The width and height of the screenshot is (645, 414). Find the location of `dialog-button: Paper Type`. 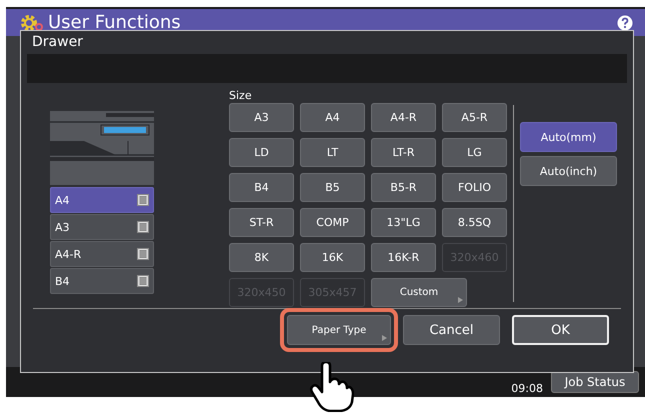

dialog-button: Paper Type is located at coordinates (339, 330).